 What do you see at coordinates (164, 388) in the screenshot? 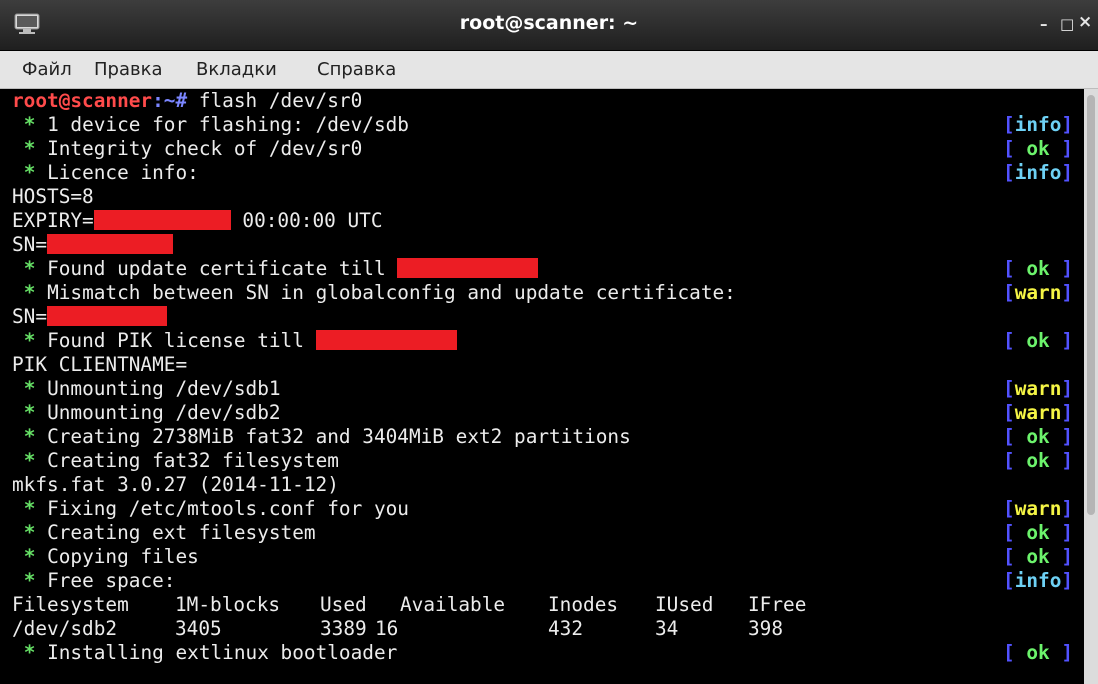
I see `line-text: Unmounting /dev/sdb1` at bounding box center [164, 388].